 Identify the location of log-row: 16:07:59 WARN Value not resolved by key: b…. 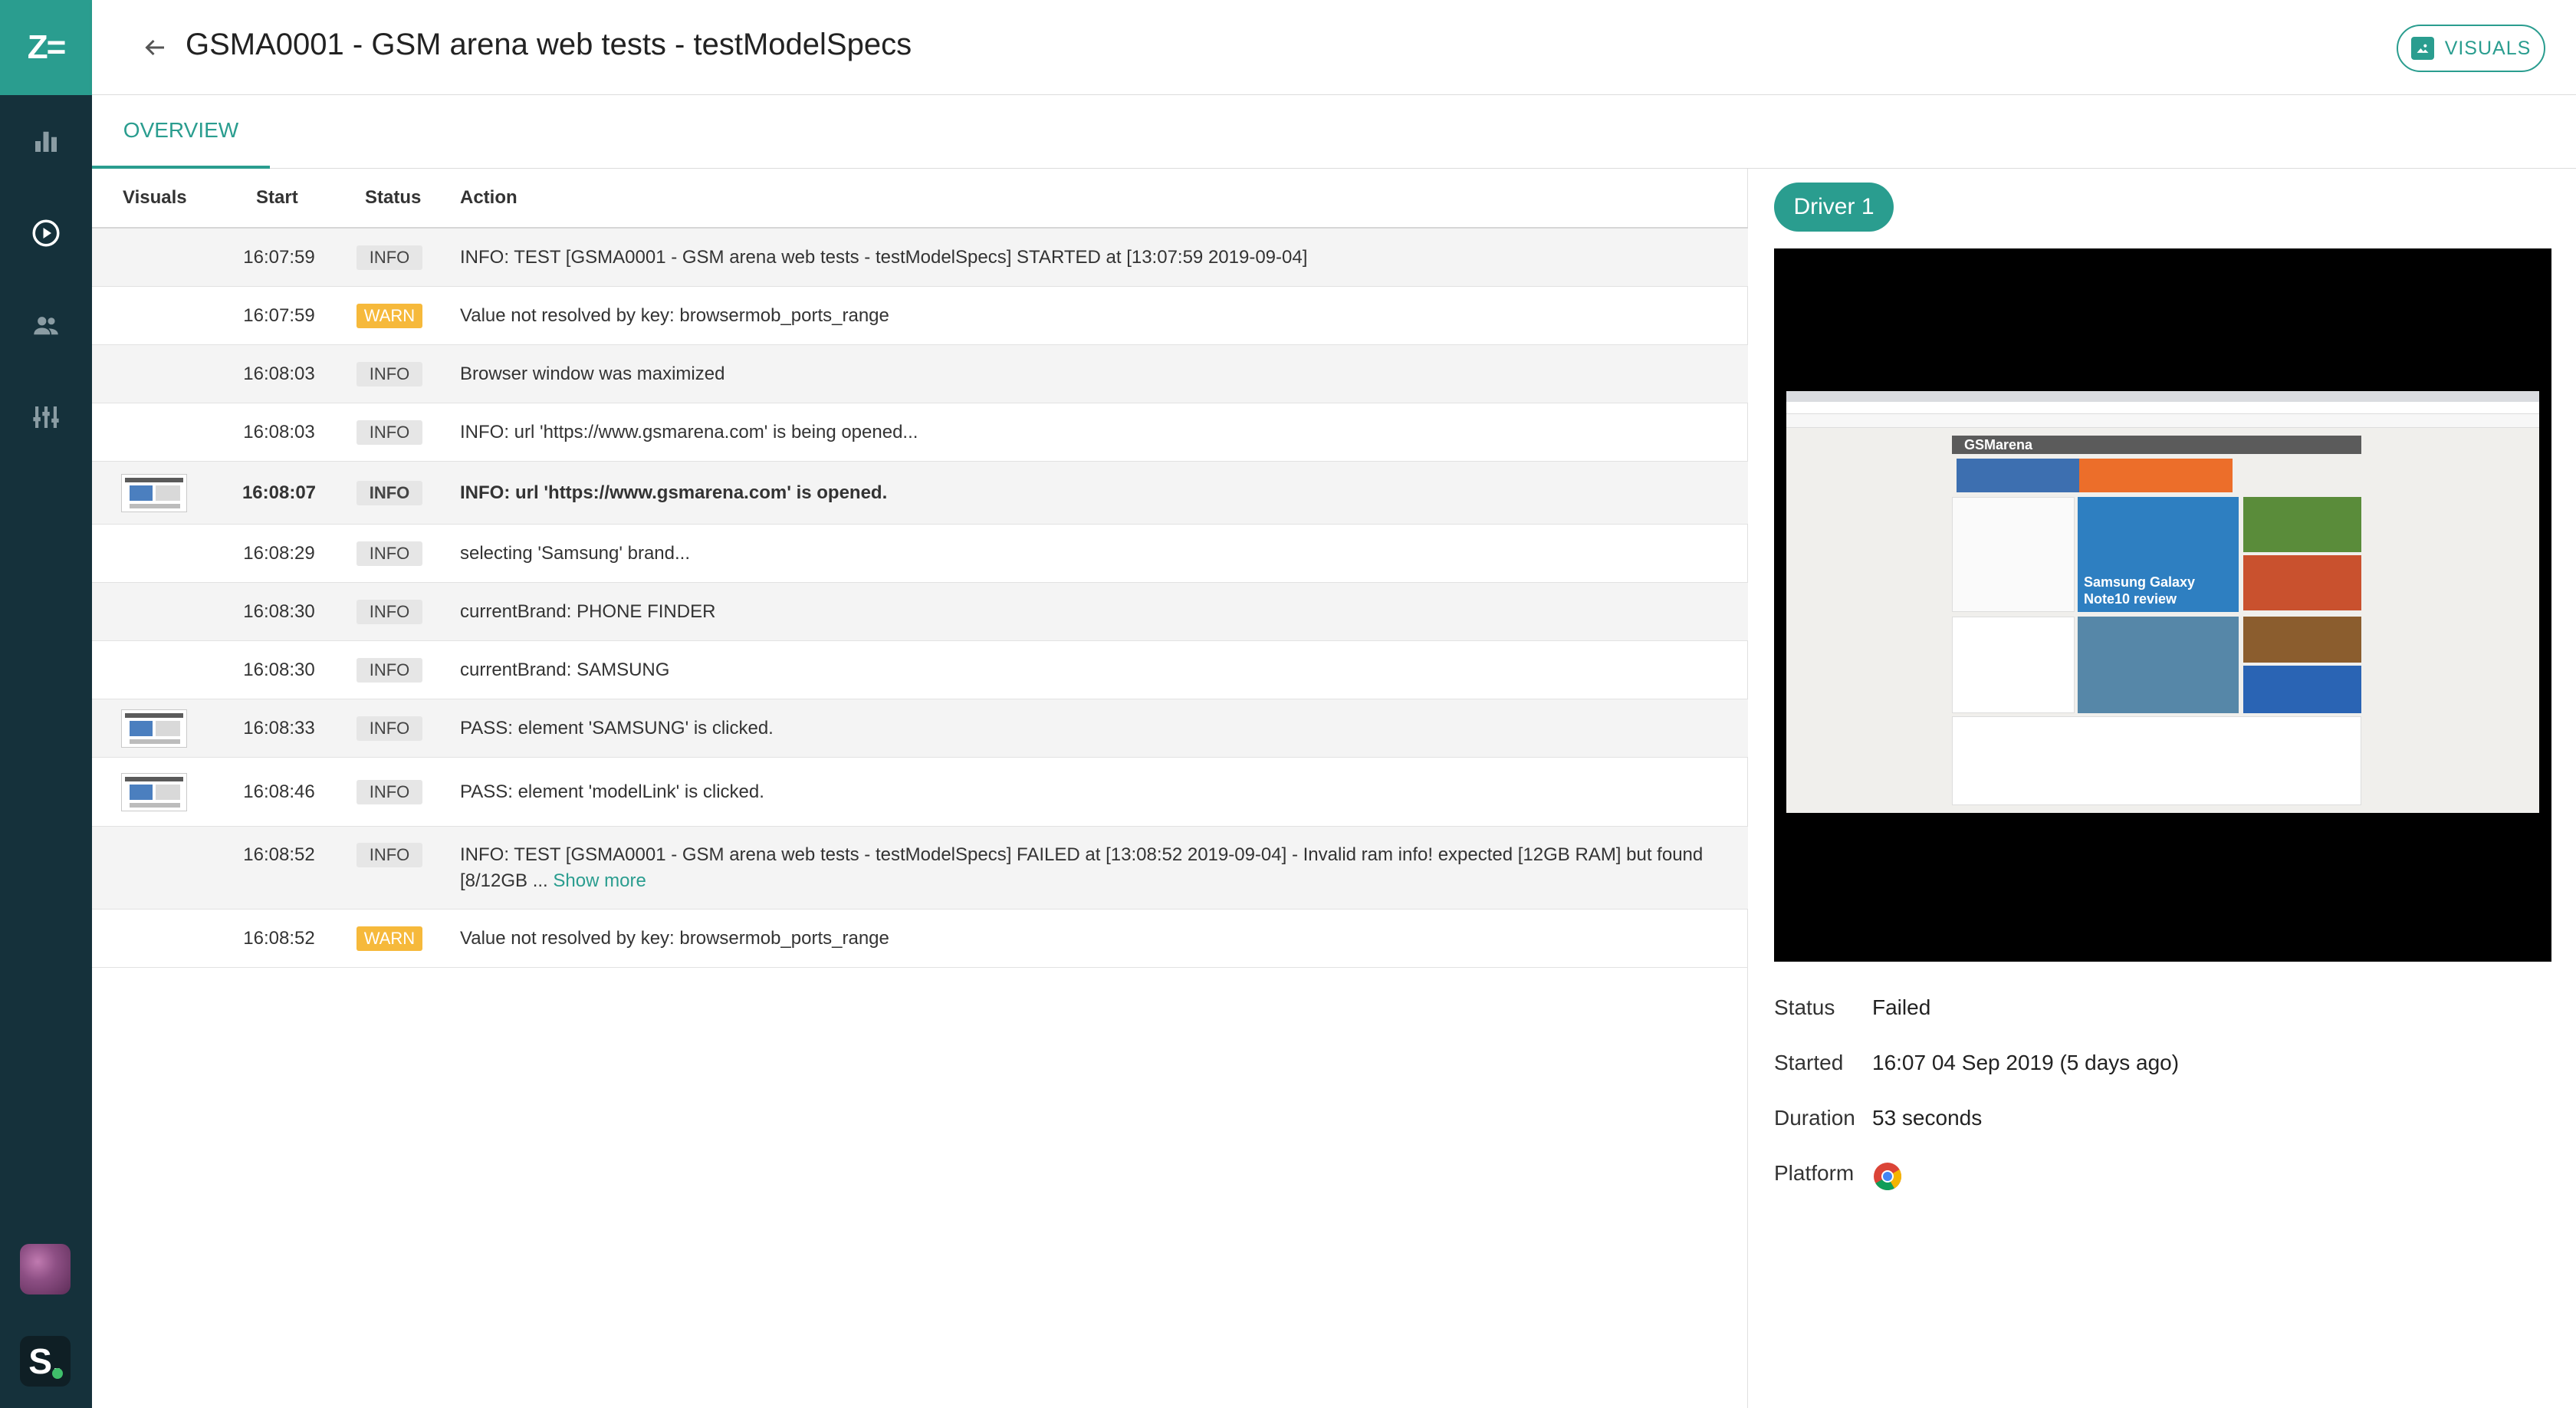
(920, 316).